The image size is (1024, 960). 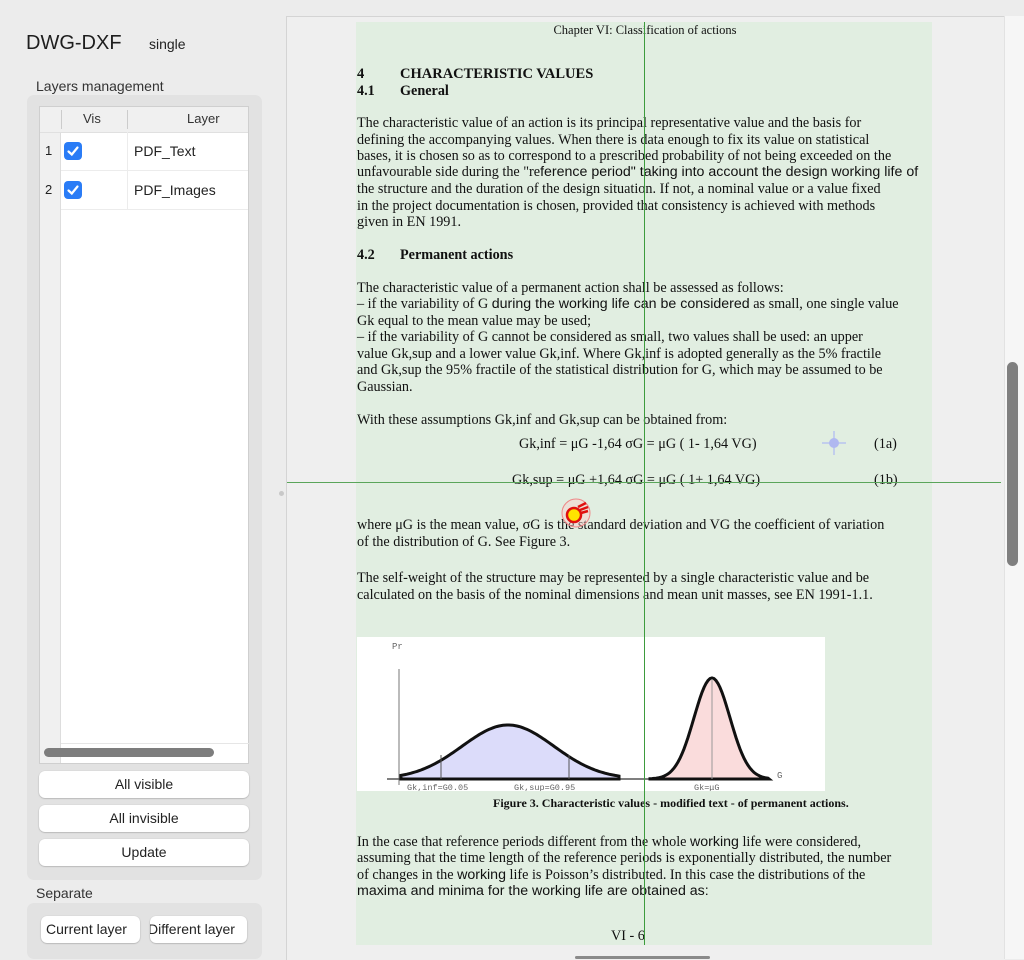 I want to click on text-segment: life were considered,, so click(x=800, y=842).